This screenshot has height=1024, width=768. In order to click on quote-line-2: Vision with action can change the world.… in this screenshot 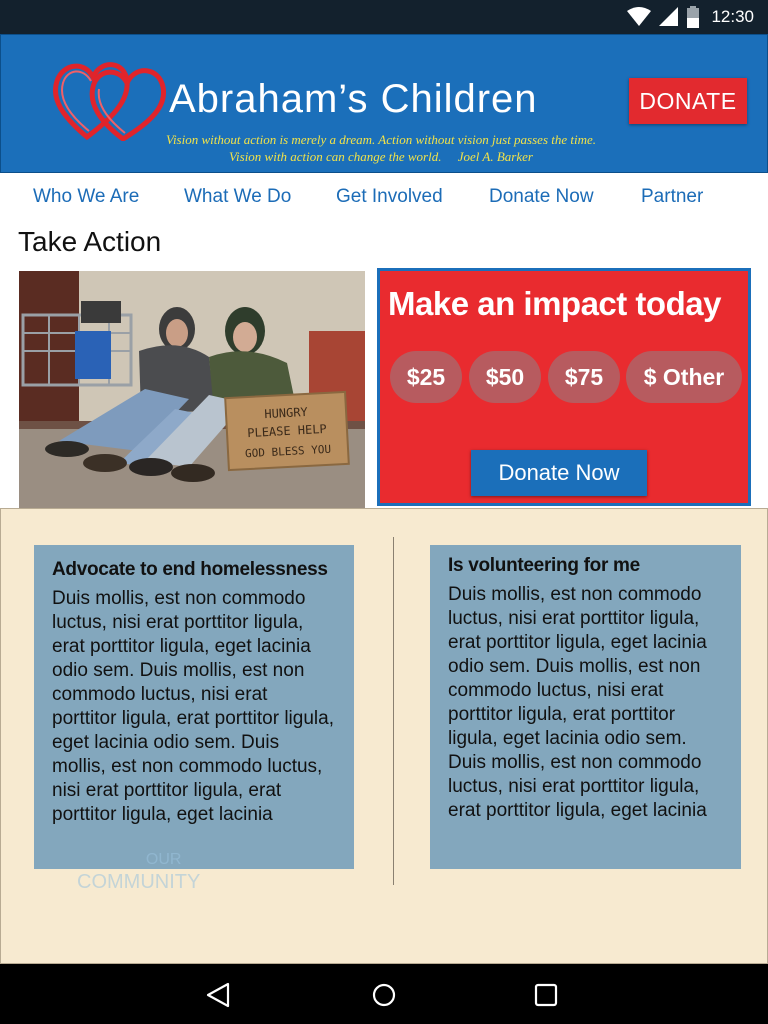, I will do `click(381, 156)`.